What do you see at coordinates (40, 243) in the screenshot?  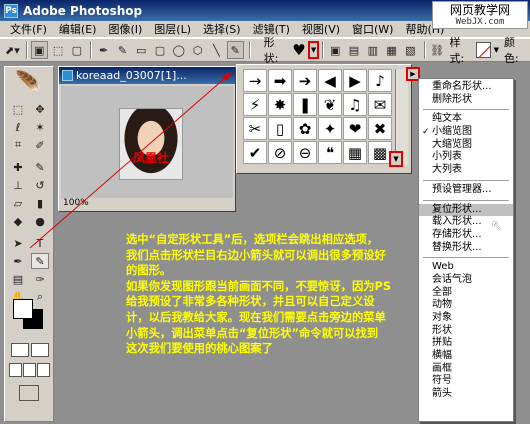 I see `type-tool-icon: T` at bounding box center [40, 243].